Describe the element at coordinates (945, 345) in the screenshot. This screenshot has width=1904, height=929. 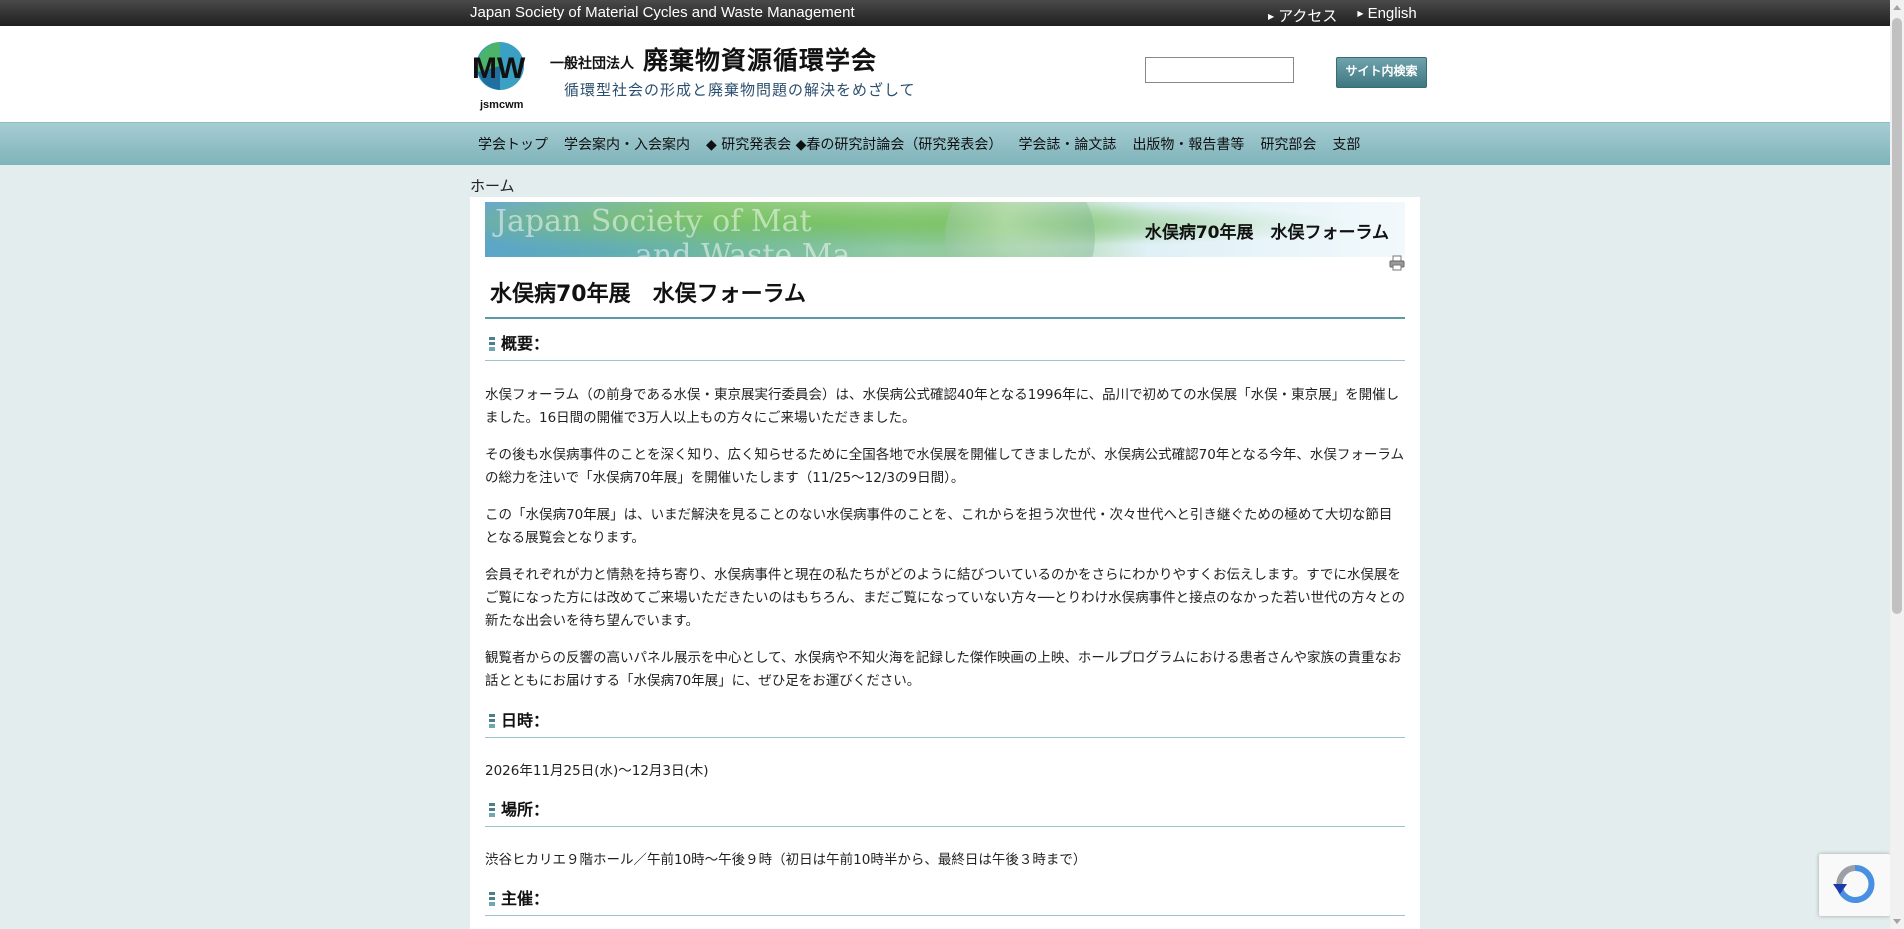
I see `section-heading-overview: 概要：` at that location.